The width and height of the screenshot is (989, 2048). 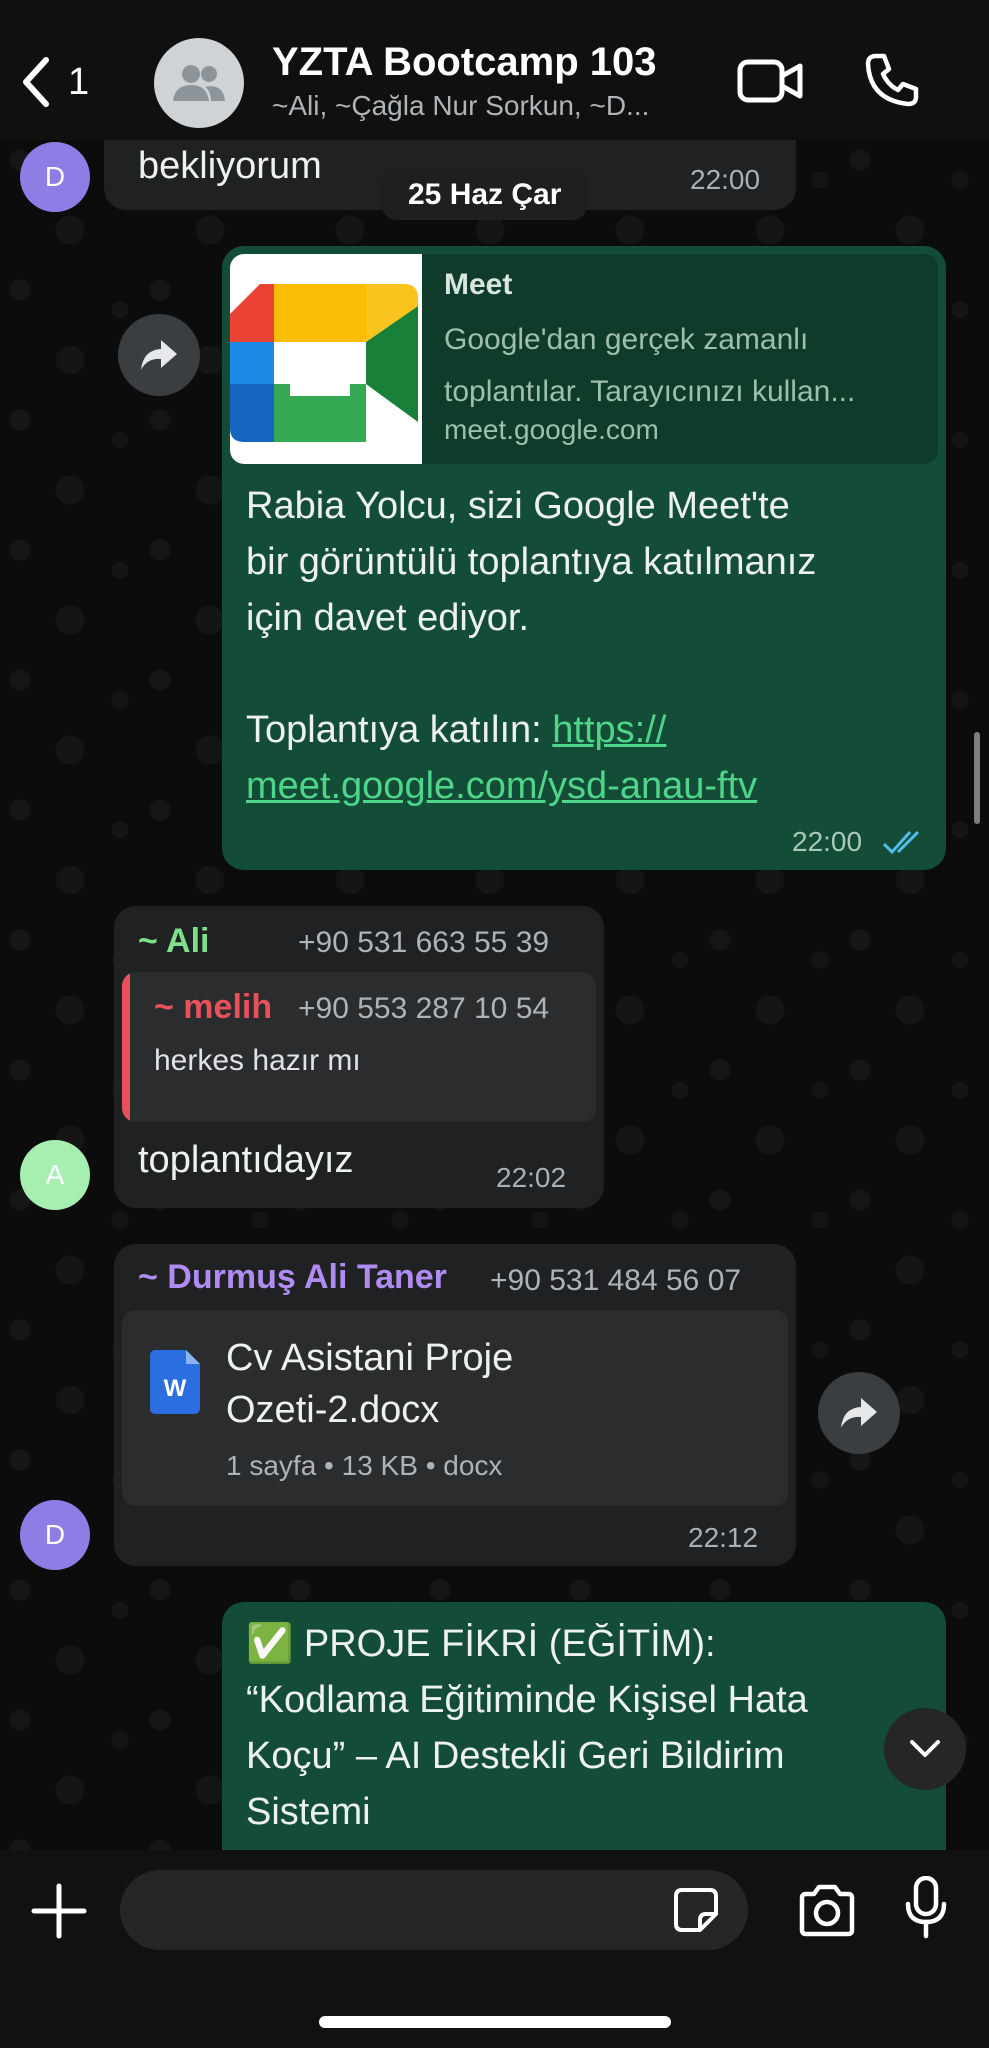 What do you see at coordinates (292, 1277) in the screenshot?
I see `sender-name: ~ Durmuş Ali Taner` at bounding box center [292, 1277].